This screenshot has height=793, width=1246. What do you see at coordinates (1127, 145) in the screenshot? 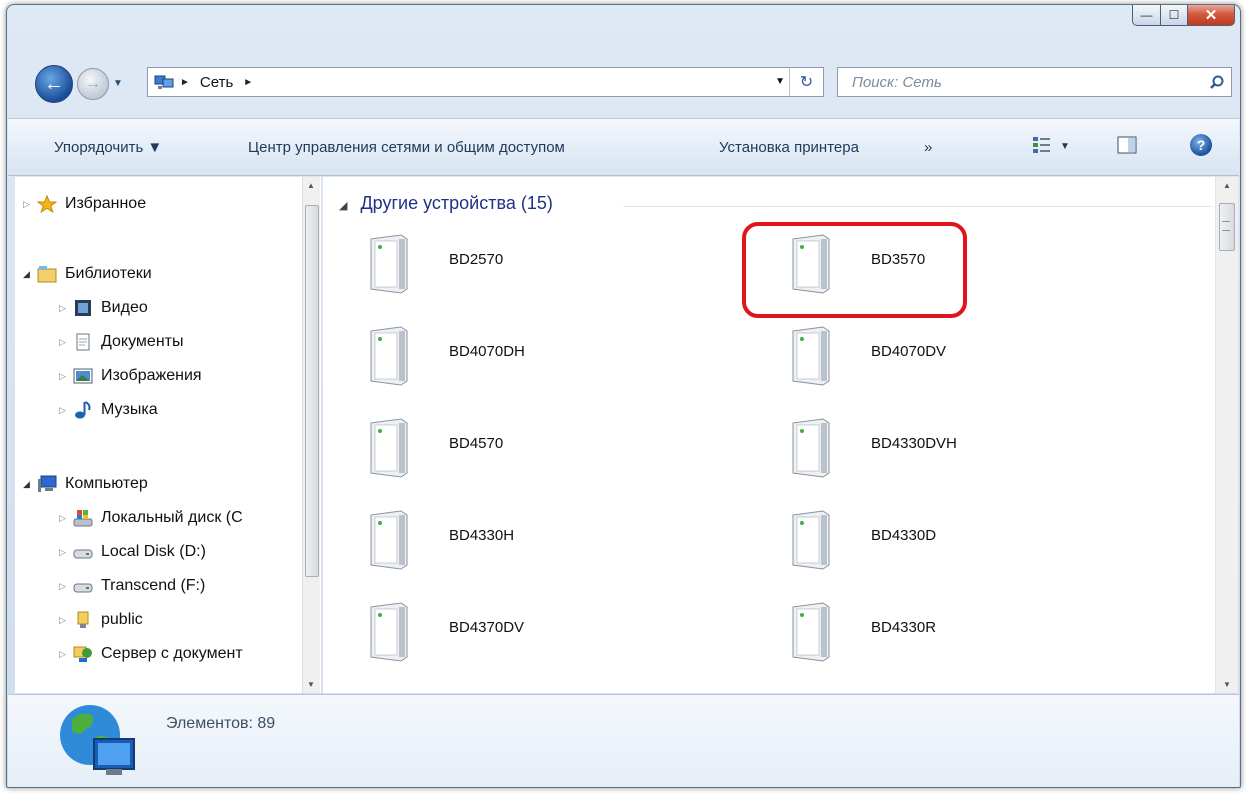
I see `preview-pane-icon` at bounding box center [1127, 145].